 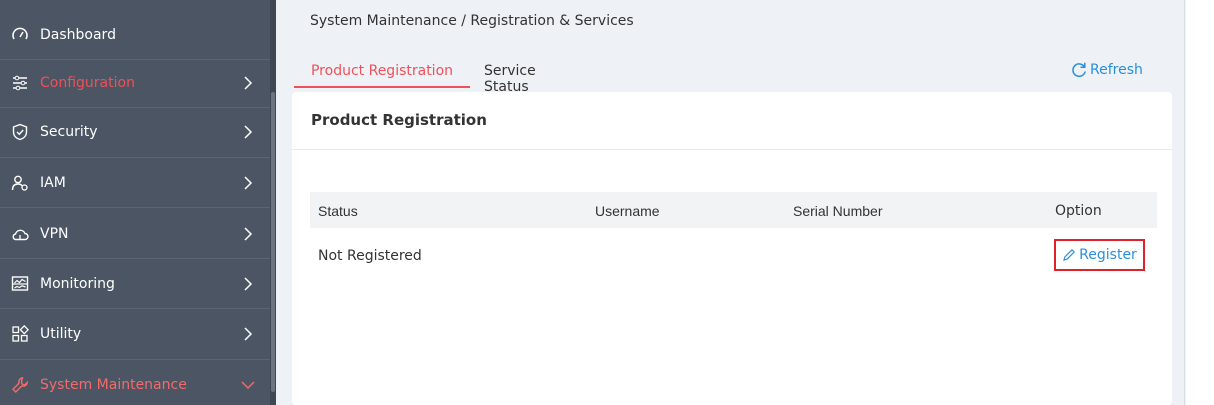 I want to click on wrench-icon, so click(x=20, y=385).